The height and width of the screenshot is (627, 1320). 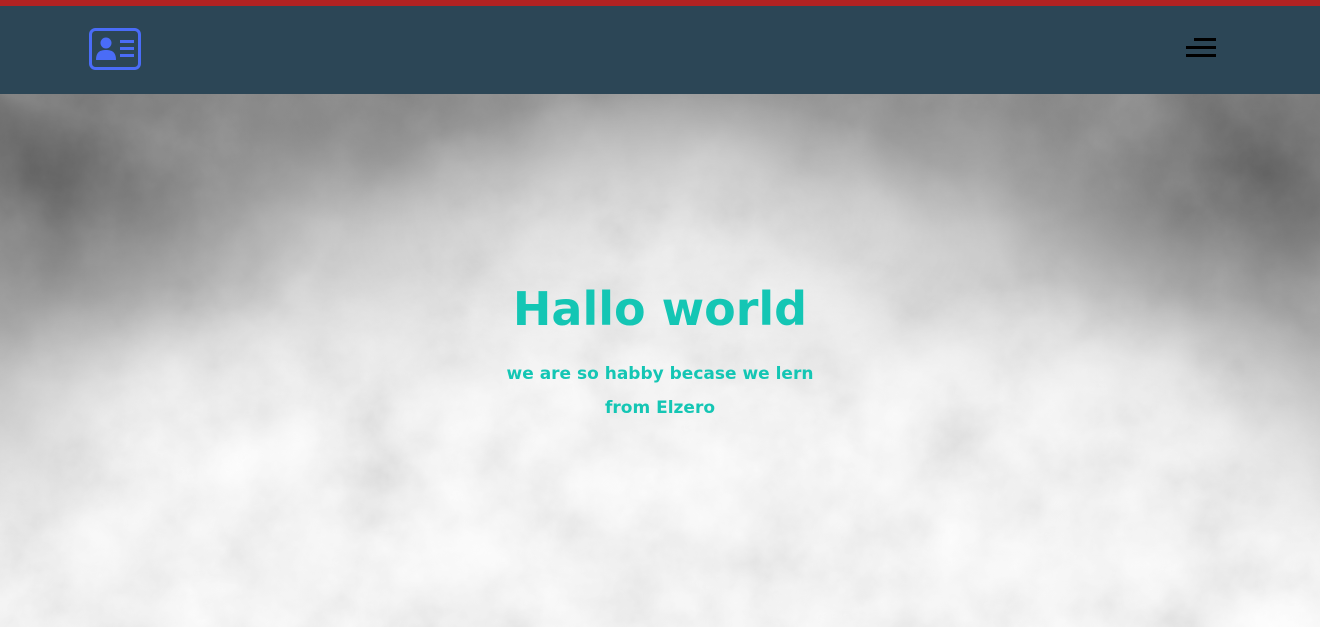 What do you see at coordinates (1205, 39) in the screenshot?
I see `hamburger-menu-icon` at bounding box center [1205, 39].